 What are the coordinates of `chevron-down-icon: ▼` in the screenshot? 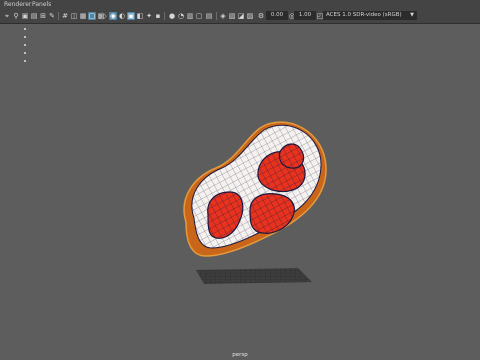 It's located at (412, 15).